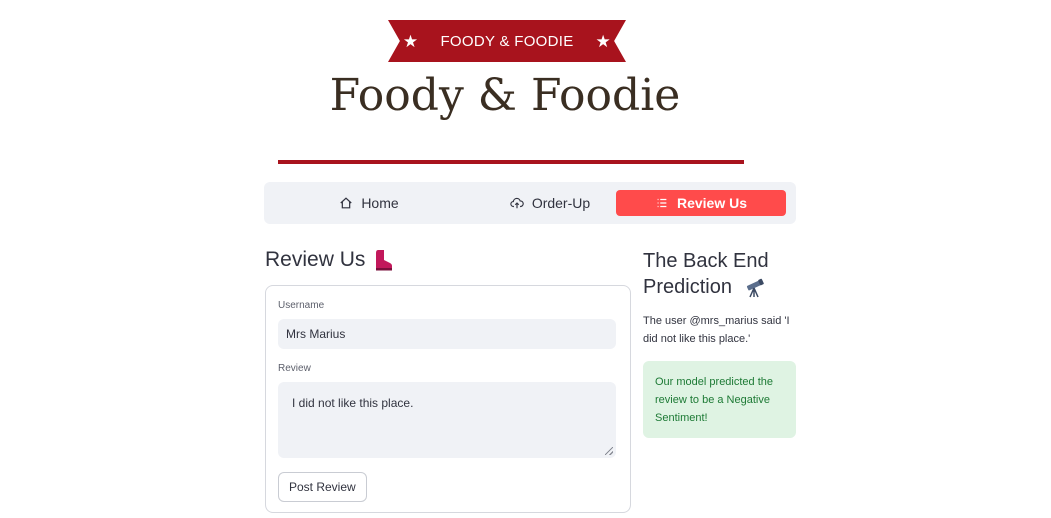 This screenshot has width=1051, height=518. I want to click on nav-label-home: Home, so click(380, 203).